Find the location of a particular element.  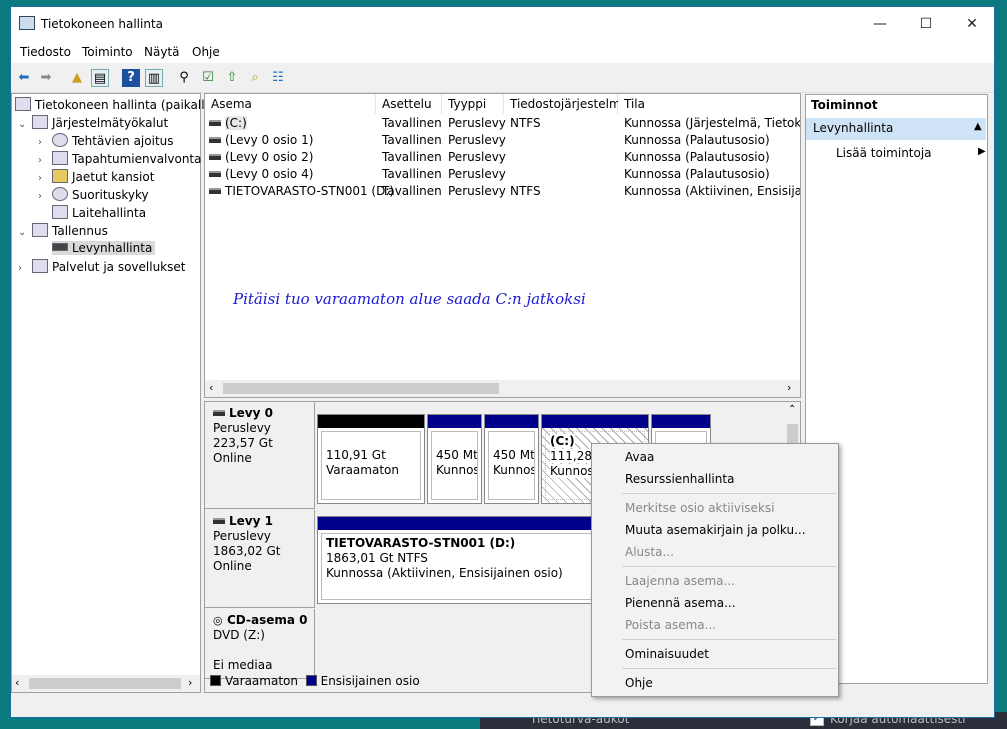

collapse-icon: ▲ is located at coordinates (978, 126).